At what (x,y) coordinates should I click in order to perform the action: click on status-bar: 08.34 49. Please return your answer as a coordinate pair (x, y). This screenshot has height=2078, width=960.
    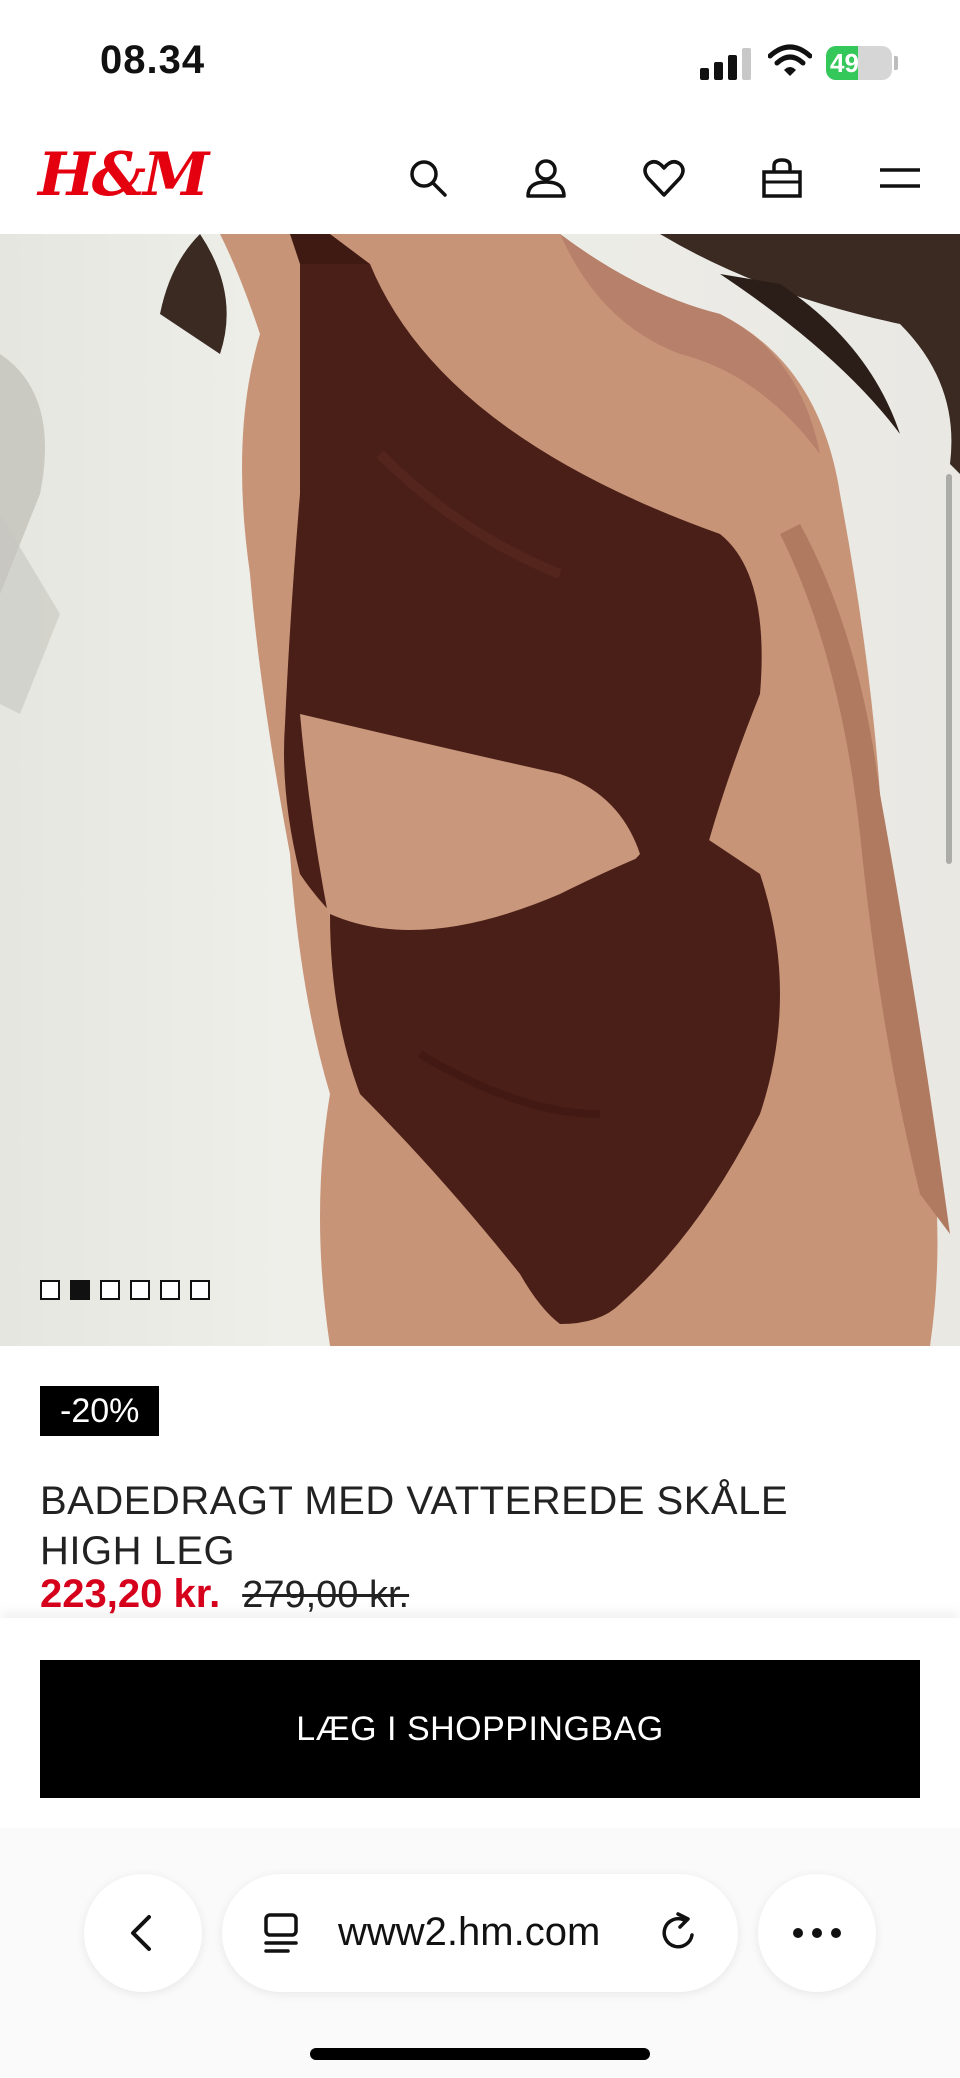
    Looking at the image, I should click on (480, 60).